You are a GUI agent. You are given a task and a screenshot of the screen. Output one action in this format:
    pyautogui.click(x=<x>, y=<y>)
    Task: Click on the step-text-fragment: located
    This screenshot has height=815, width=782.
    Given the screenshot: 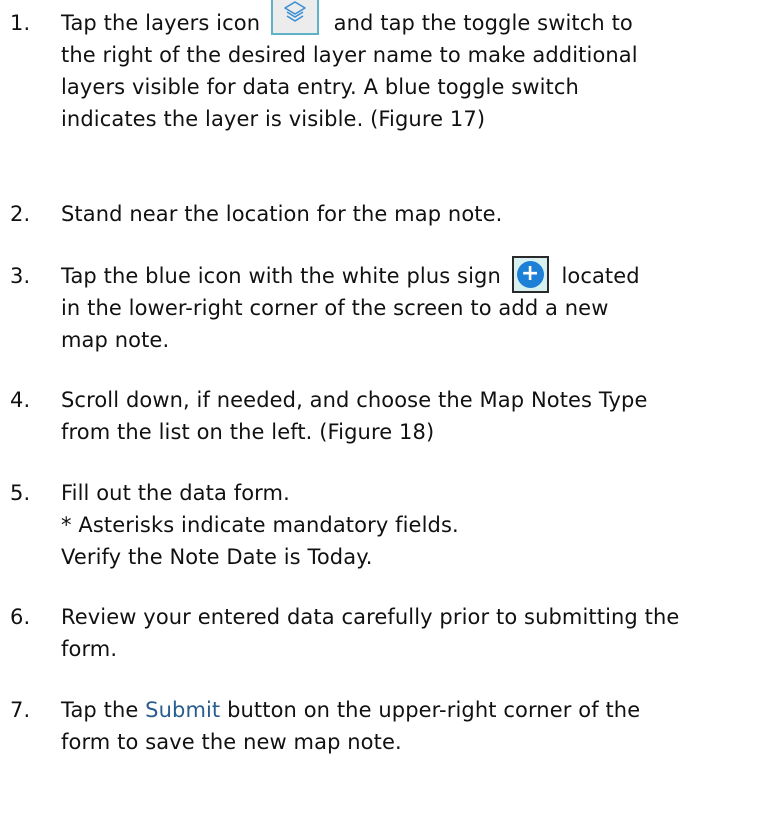 What is the action you would take?
    pyautogui.click(x=600, y=276)
    